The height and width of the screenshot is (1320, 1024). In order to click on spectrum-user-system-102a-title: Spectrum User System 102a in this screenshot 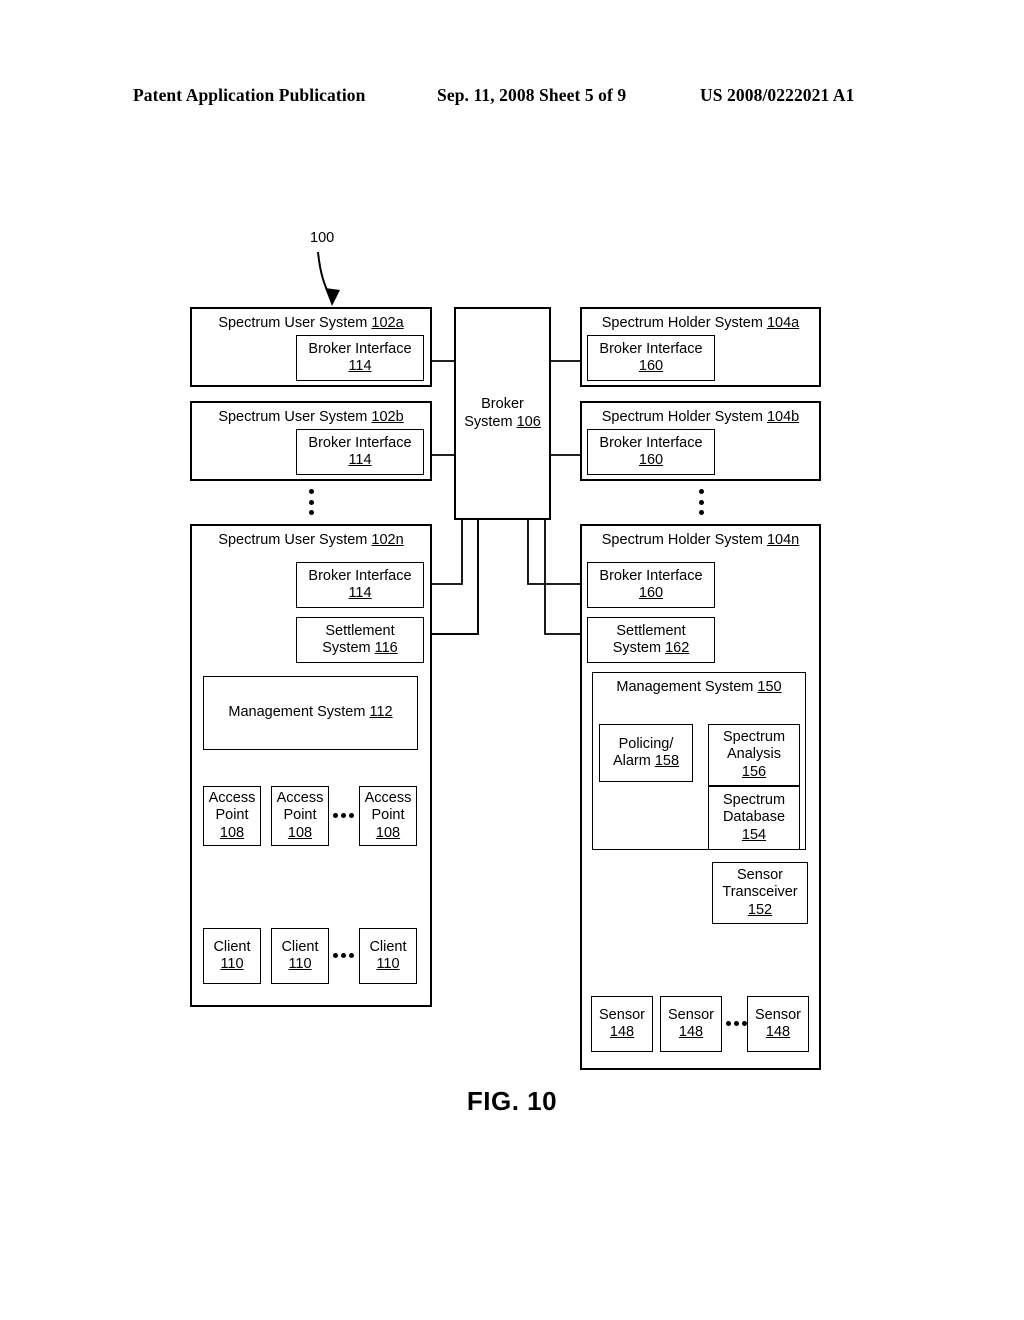, I will do `click(310, 323)`.